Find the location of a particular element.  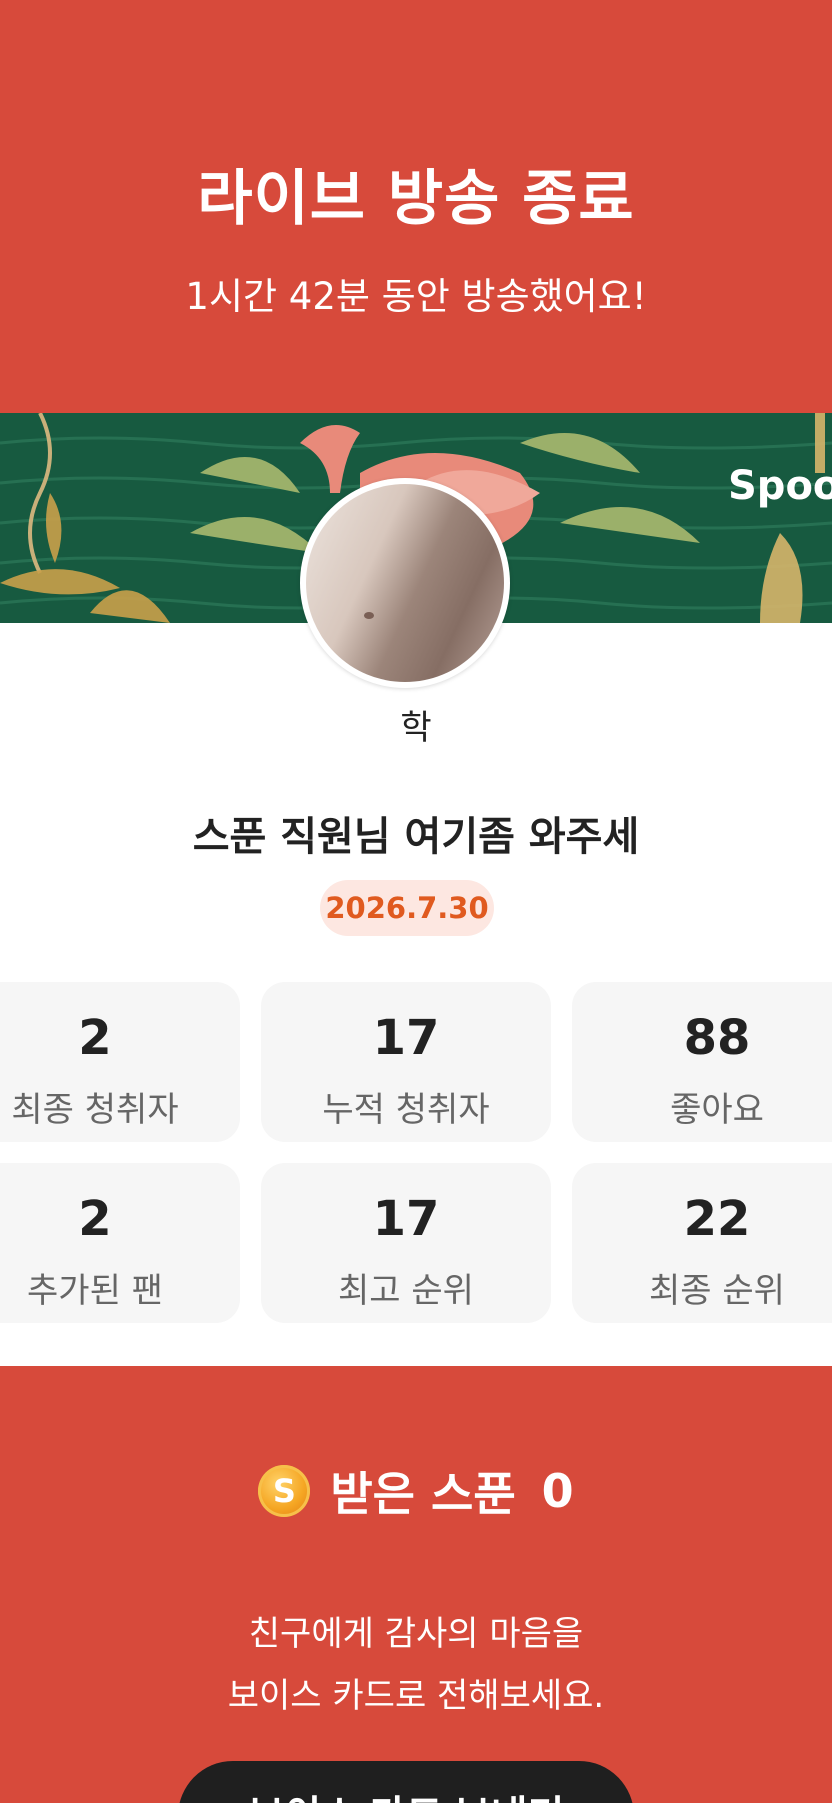

page-title: 라이브 방송 종료 is located at coordinates (416, 199).